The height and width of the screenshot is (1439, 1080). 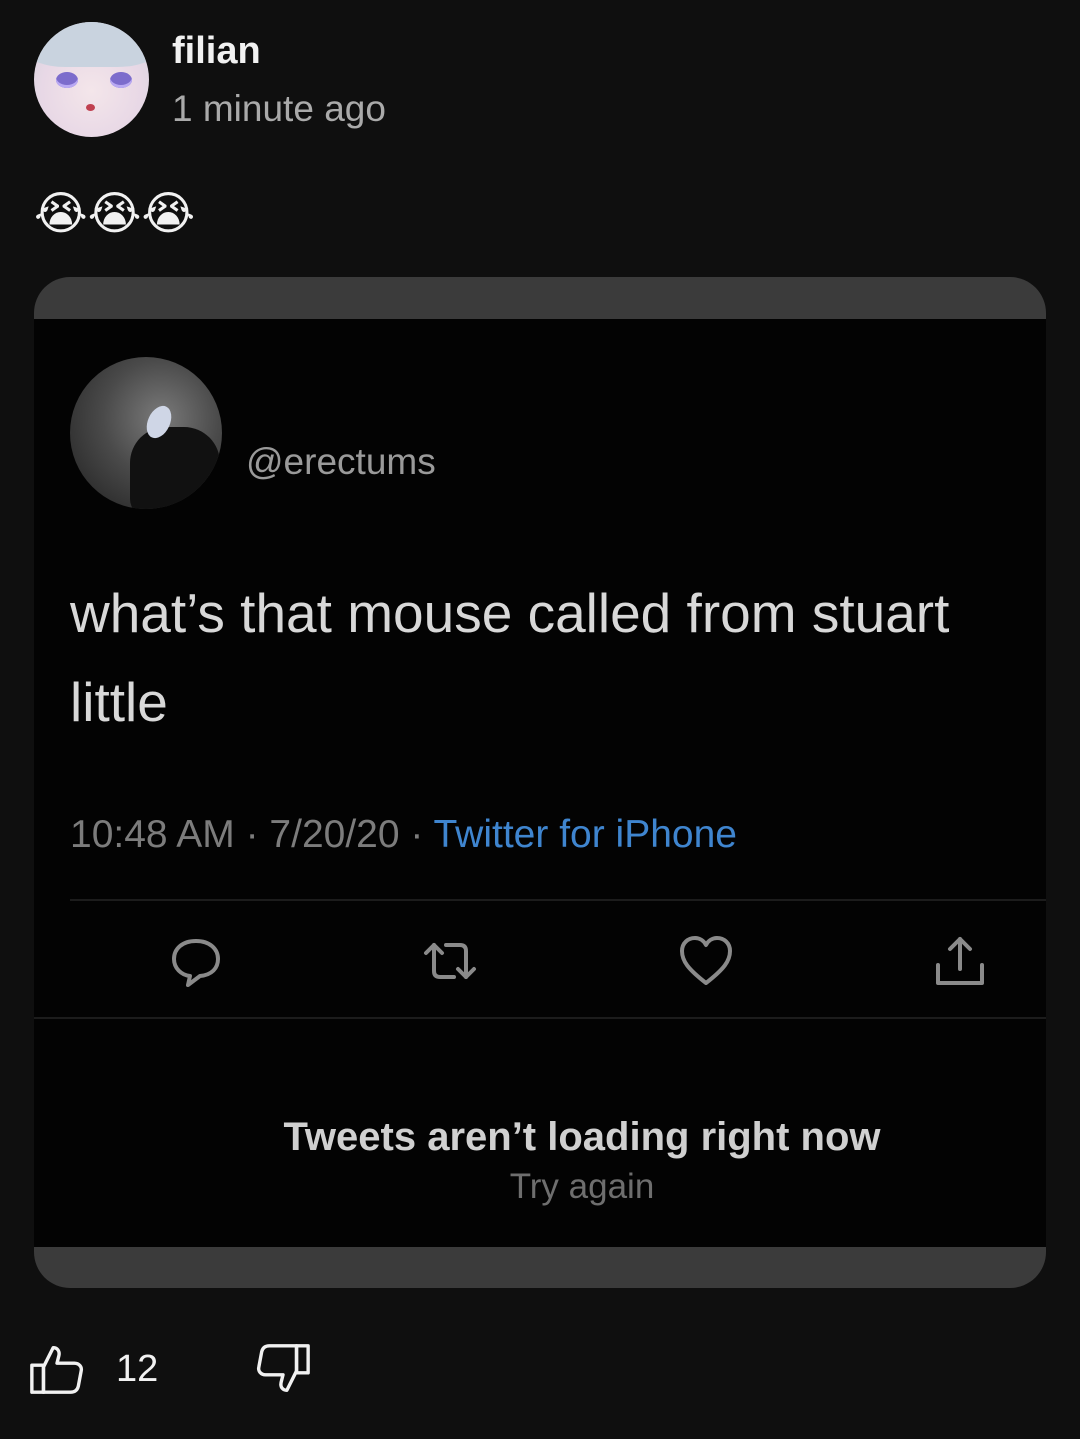 I want to click on author-avatar, so click(x=91, y=79).